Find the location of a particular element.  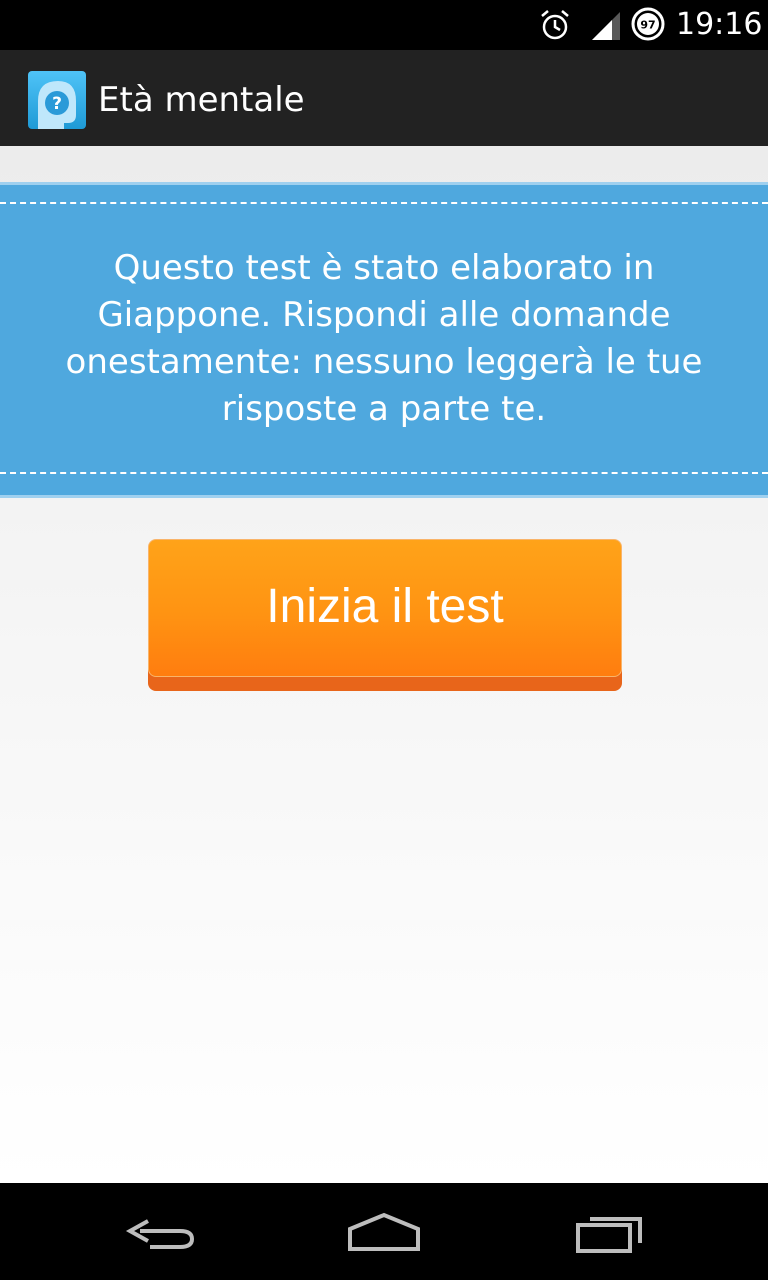

status-bar: 97 19:16 is located at coordinates (384, 25).